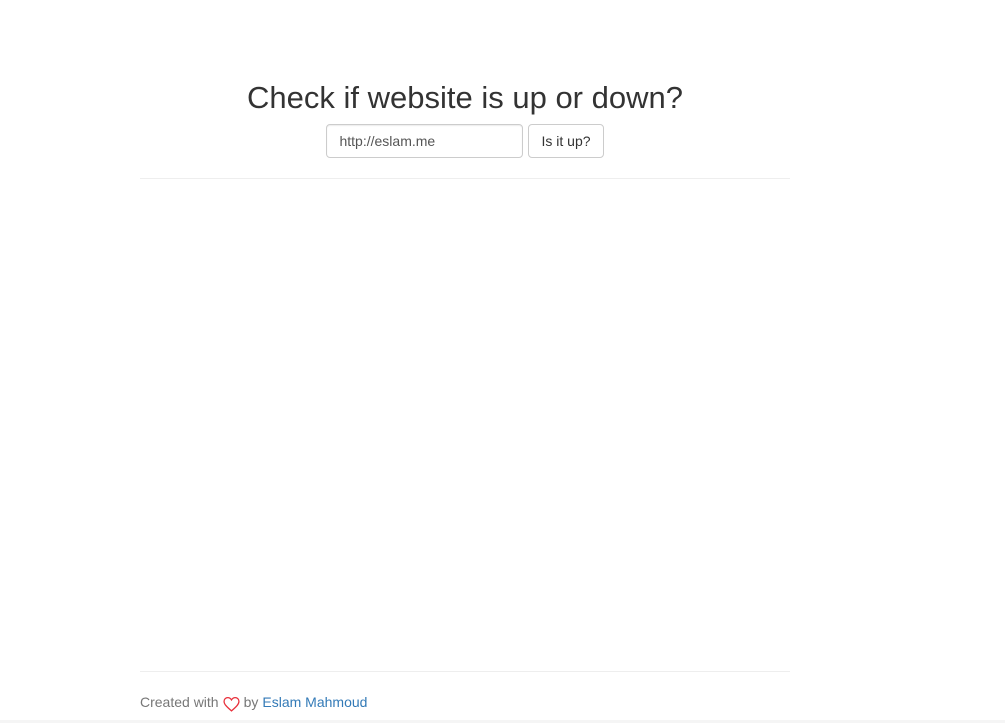 Image resolution: width=1005 pixels, height=723 pixels. What do you see at coordinates (314, 702) in the screenshot?
I see `author-link: Eslam Mahmoud` at bounding box center [314, 702].